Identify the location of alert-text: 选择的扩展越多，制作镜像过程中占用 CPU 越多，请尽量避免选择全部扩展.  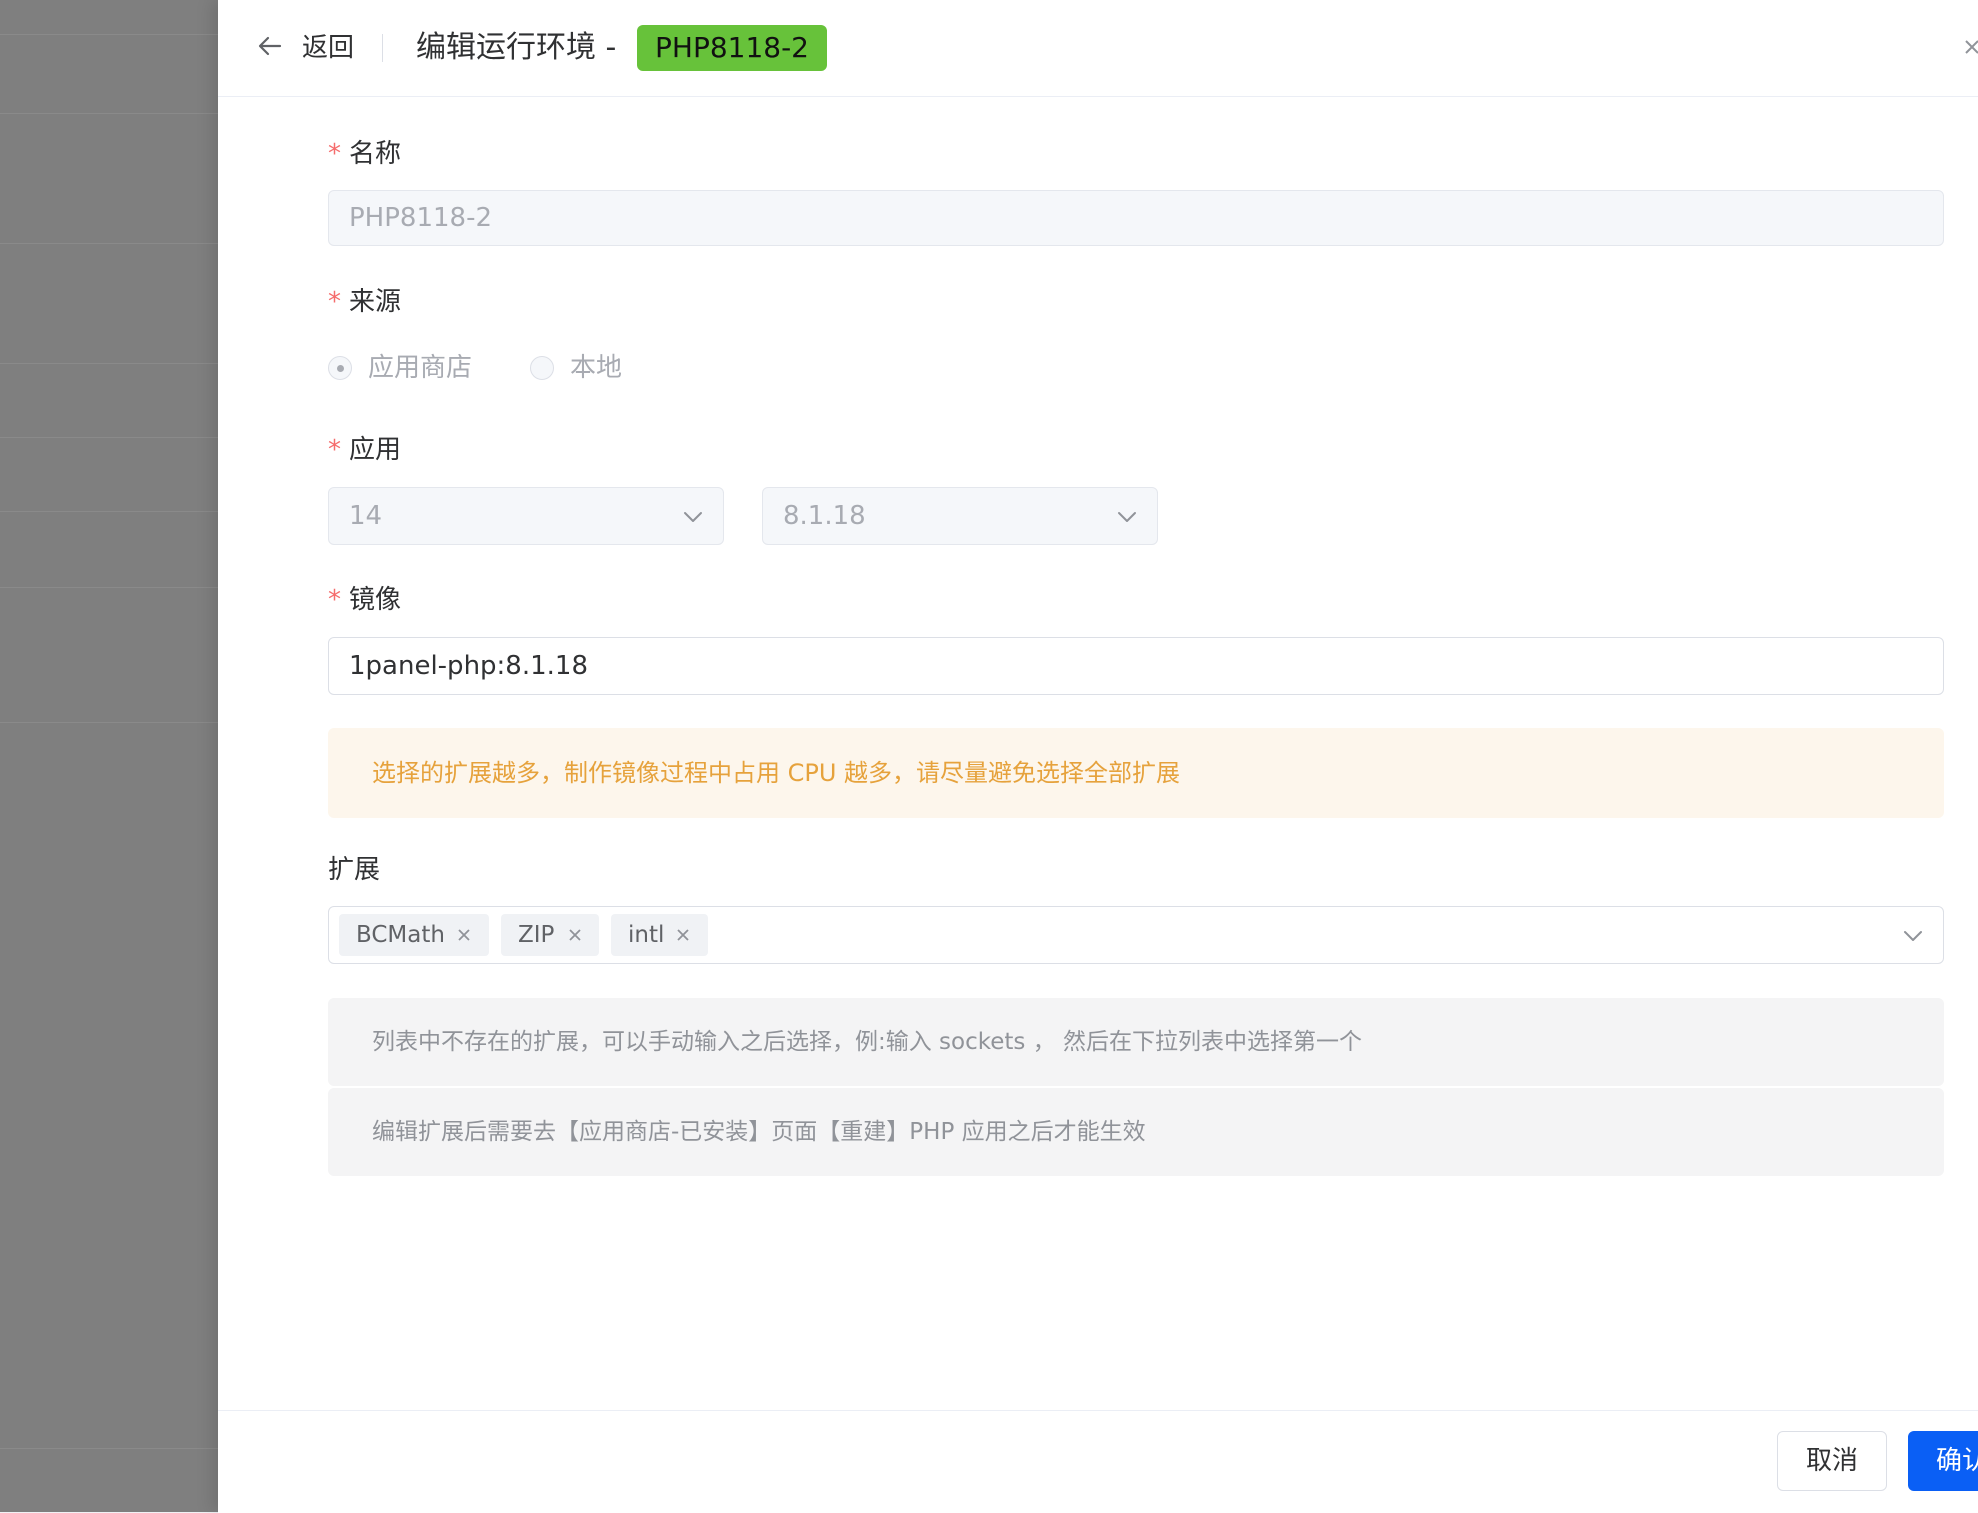
(776, 773).